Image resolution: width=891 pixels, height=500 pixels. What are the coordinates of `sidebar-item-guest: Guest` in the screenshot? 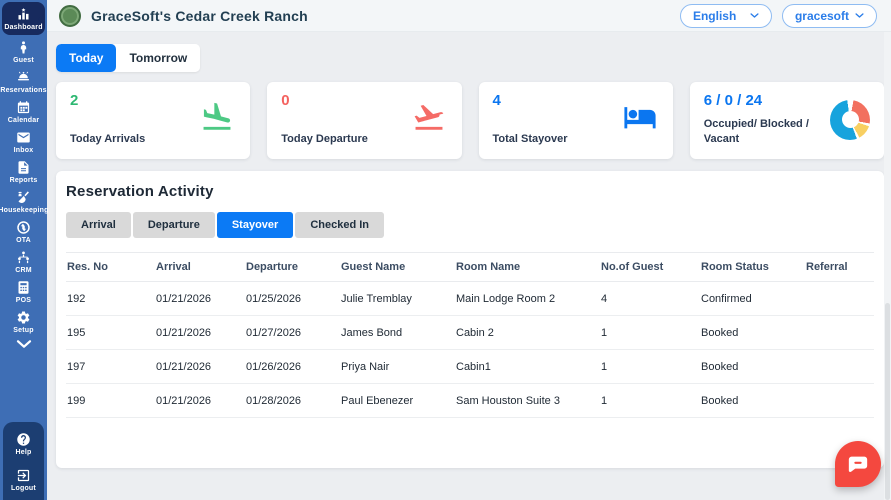 It's located at (23, 52).